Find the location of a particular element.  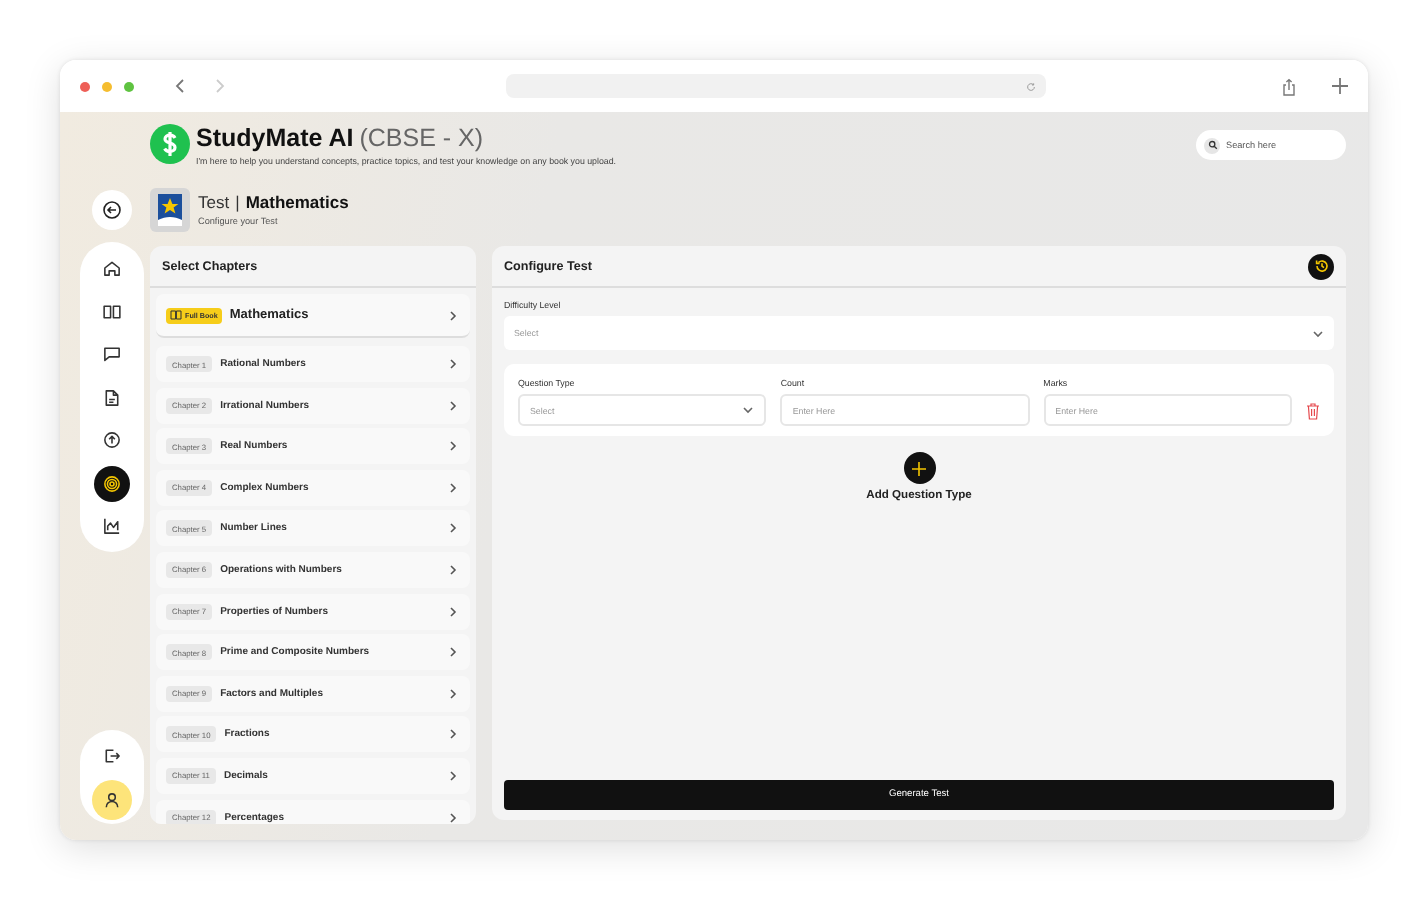

upload-icon is located at coordinates (112, 440).